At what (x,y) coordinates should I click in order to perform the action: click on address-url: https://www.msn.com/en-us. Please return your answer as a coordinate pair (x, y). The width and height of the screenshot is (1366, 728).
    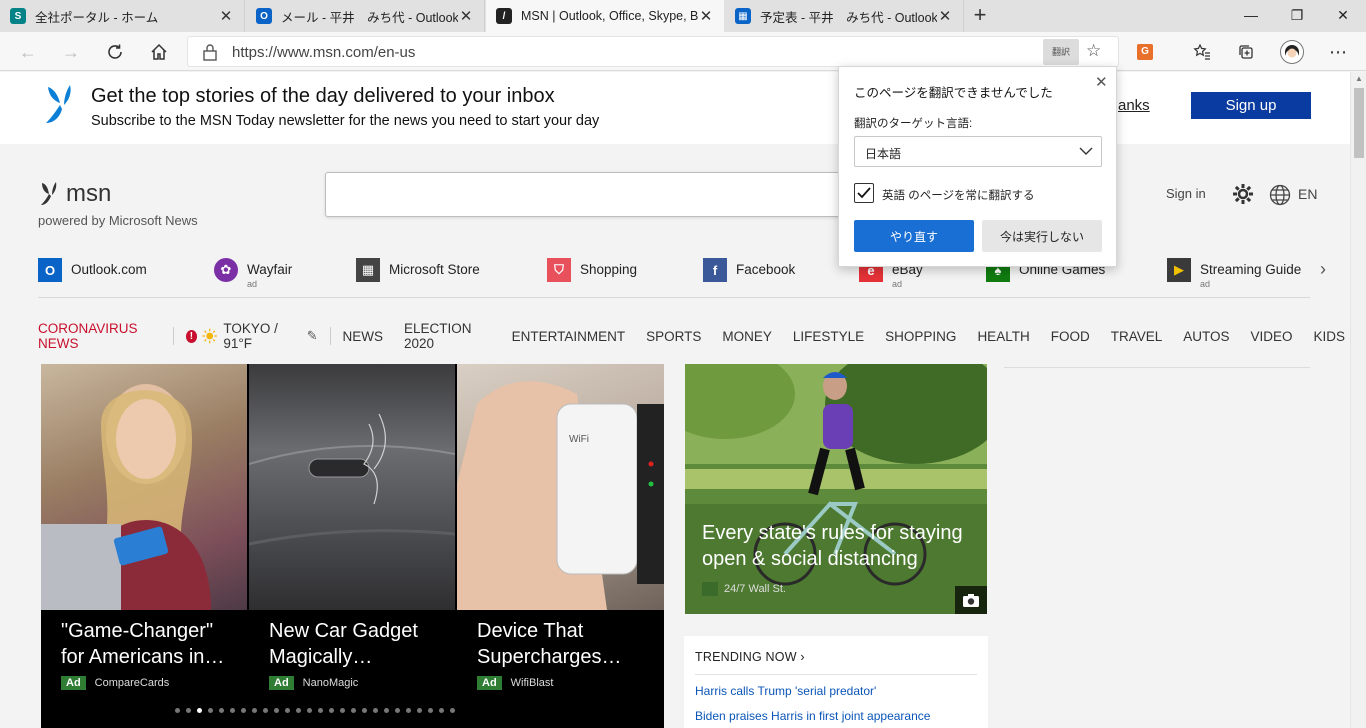
    Looking at the image, I should click on (323, 52).